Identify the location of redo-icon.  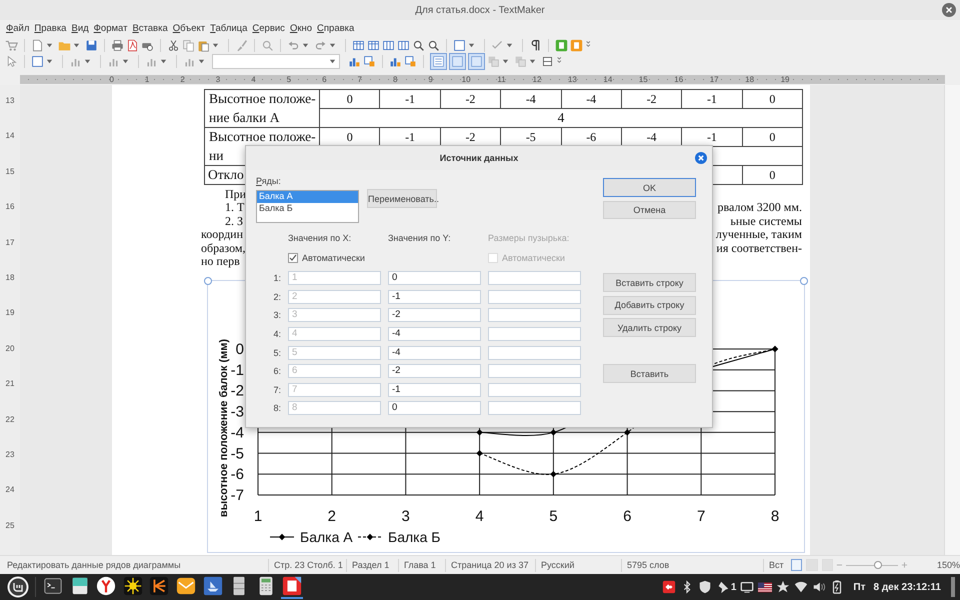
(320, 45).